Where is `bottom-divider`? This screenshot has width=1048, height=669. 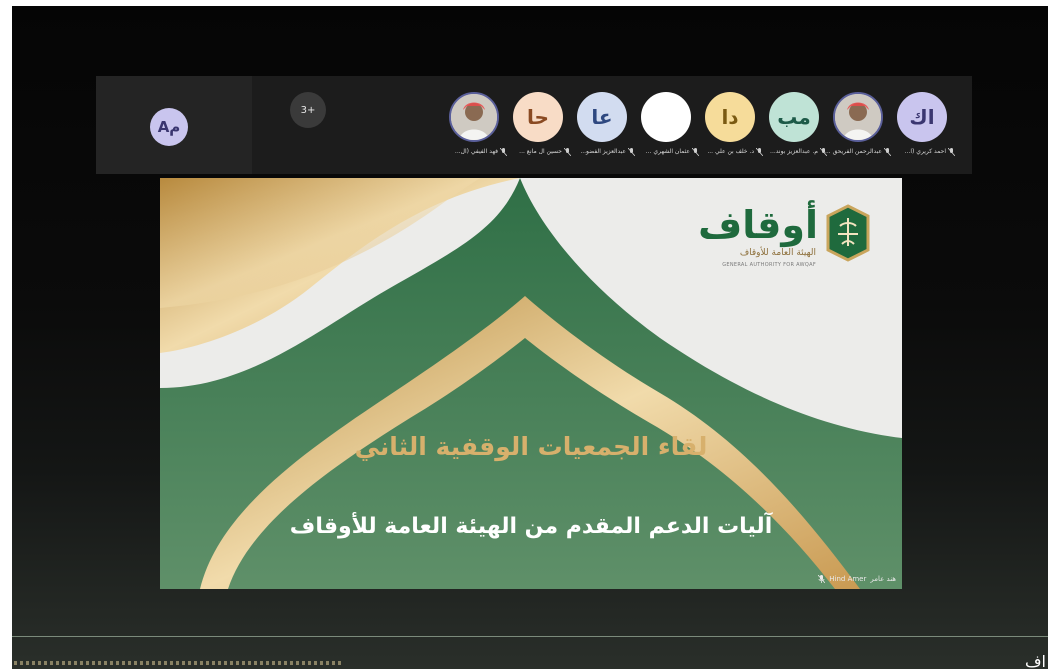 bottom-divider is located at coordinates (530, 636).